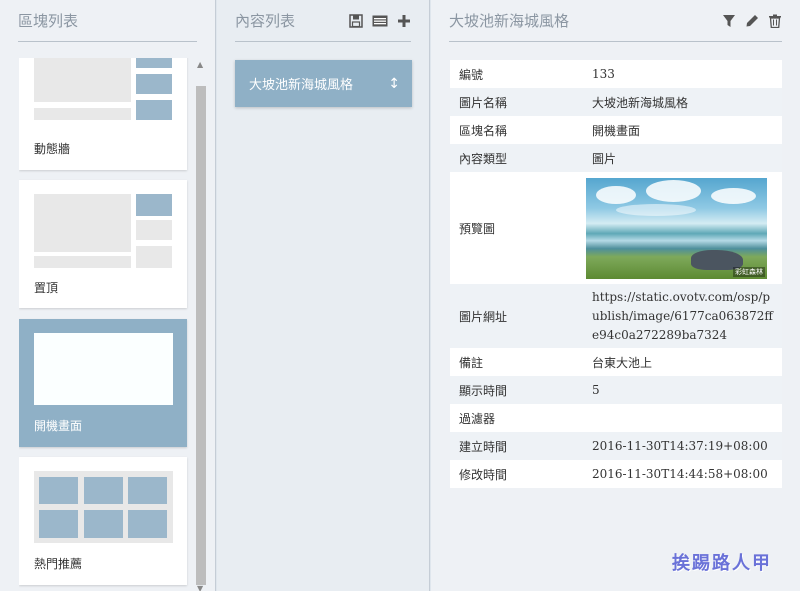  I want to click on field-value: 5, so click(596, 390).